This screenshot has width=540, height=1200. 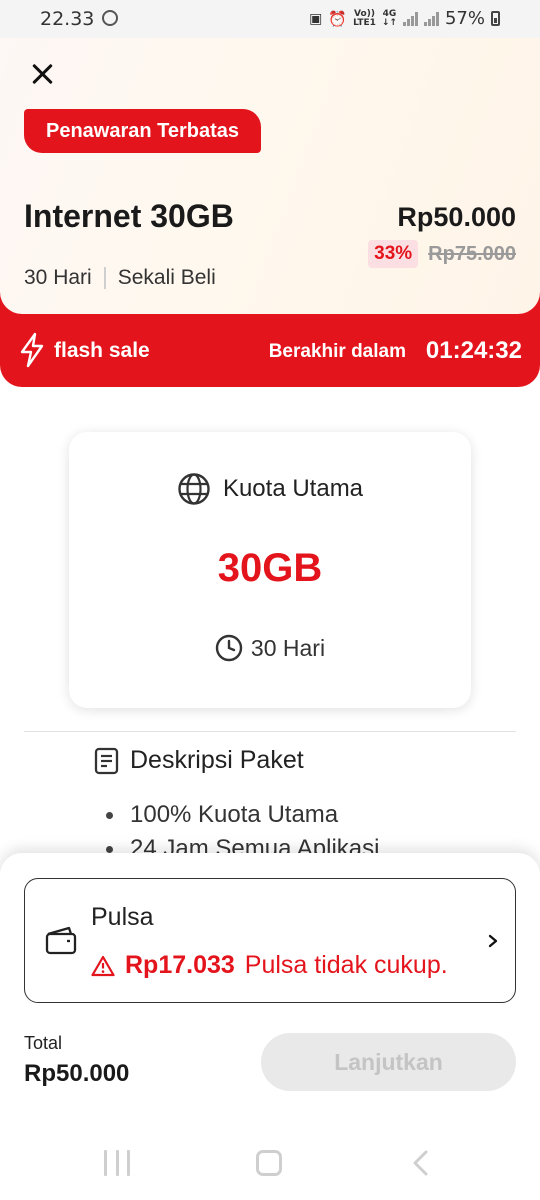 I want to click on flash-sale-bar: flash sale Berakhir dalam 01:24:32, so click(x=270, y=350).